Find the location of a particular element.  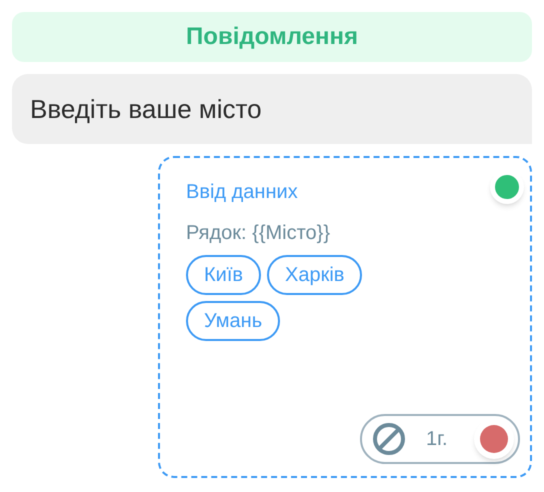

option-chip: Харків is located at coordinates (314, 275).